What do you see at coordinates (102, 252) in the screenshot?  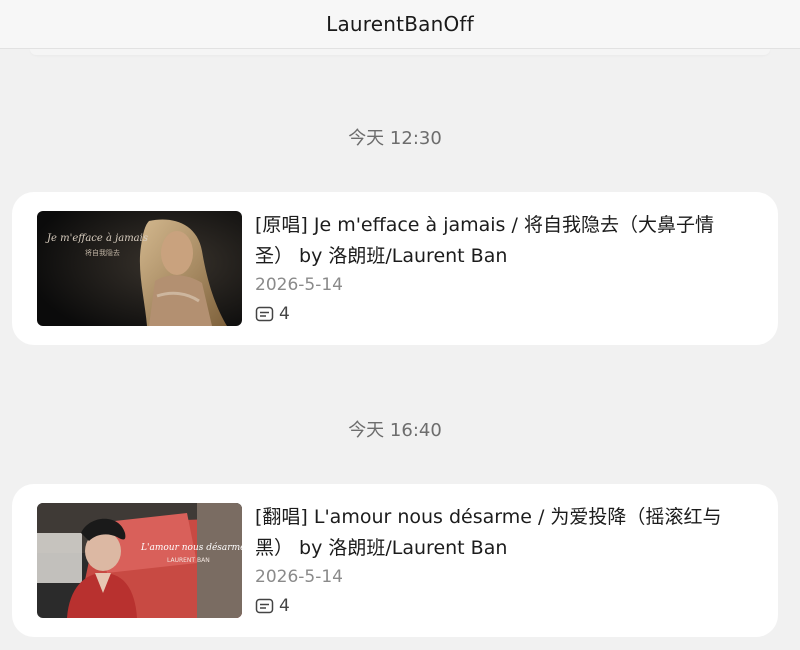 I see `thumb-subtitle-text: 将自我隐去` at bounding box center [102, 252].